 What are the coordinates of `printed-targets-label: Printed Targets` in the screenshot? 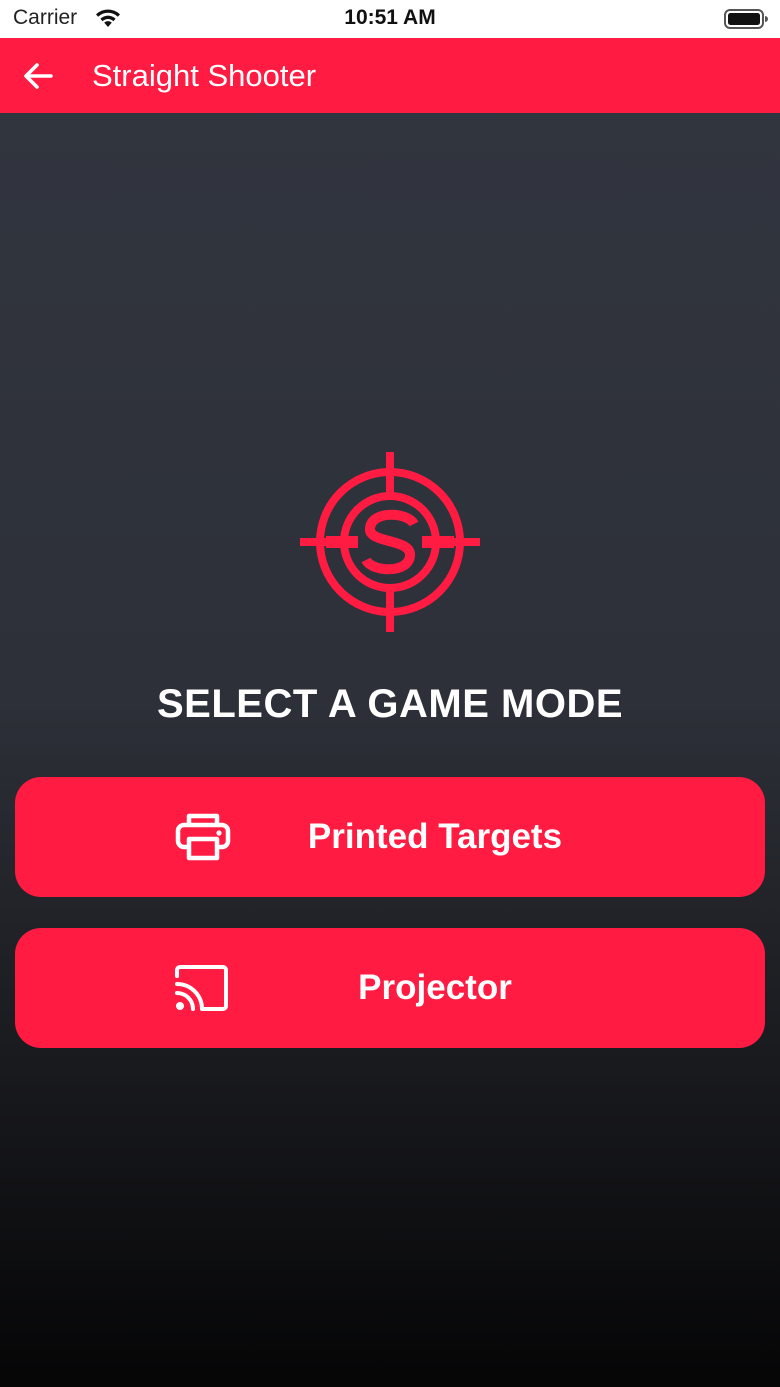 It's located at (435, 836).